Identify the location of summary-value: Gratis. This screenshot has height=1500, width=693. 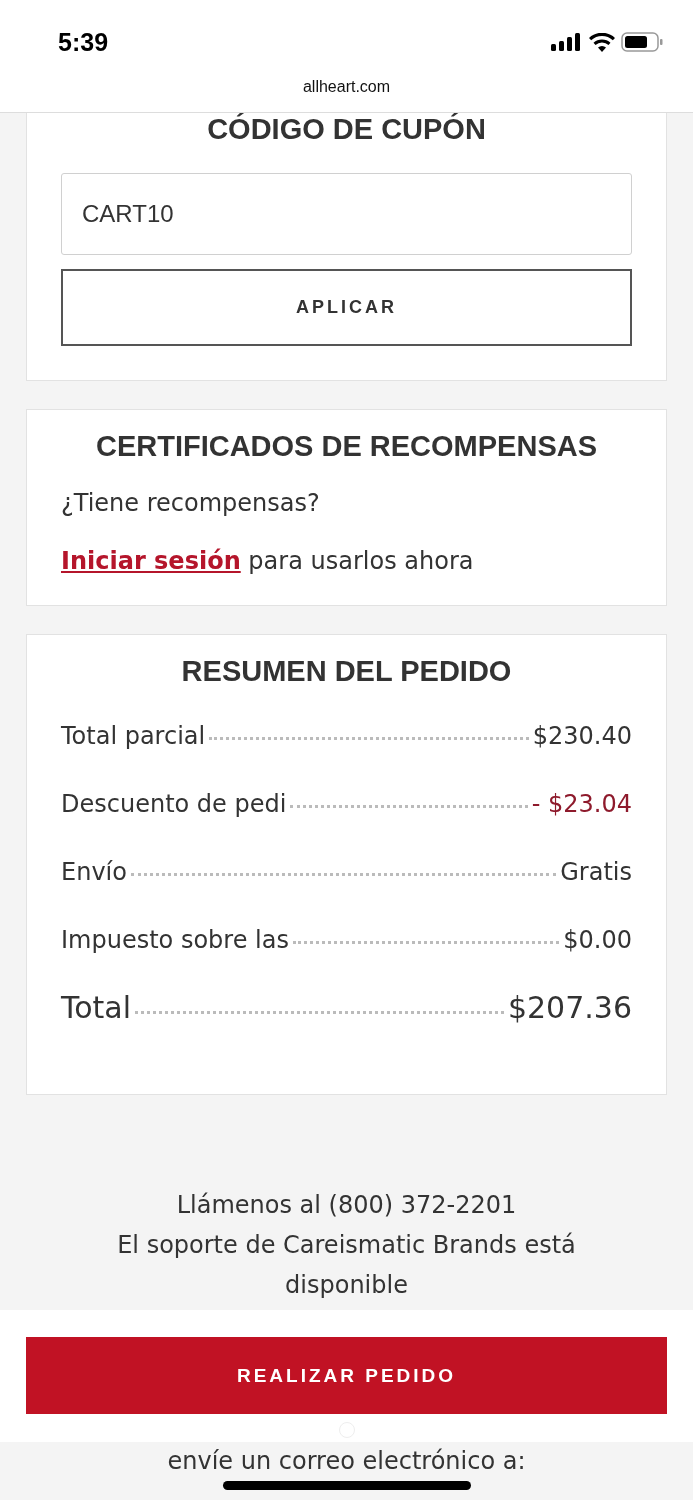
(596, 872).